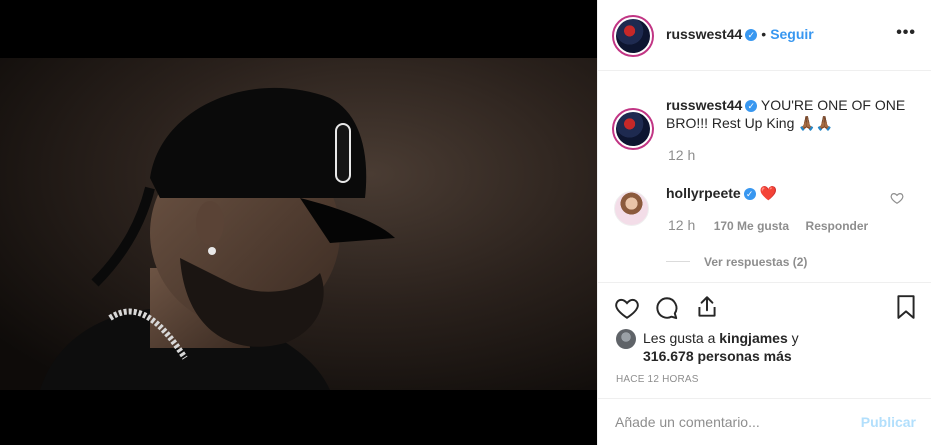 The image size is (931, 445). What do you see at coordinates (703, 193) in the screenshot?
I see `comment-username: hollyrpeete` at bounding box center [703, 193].